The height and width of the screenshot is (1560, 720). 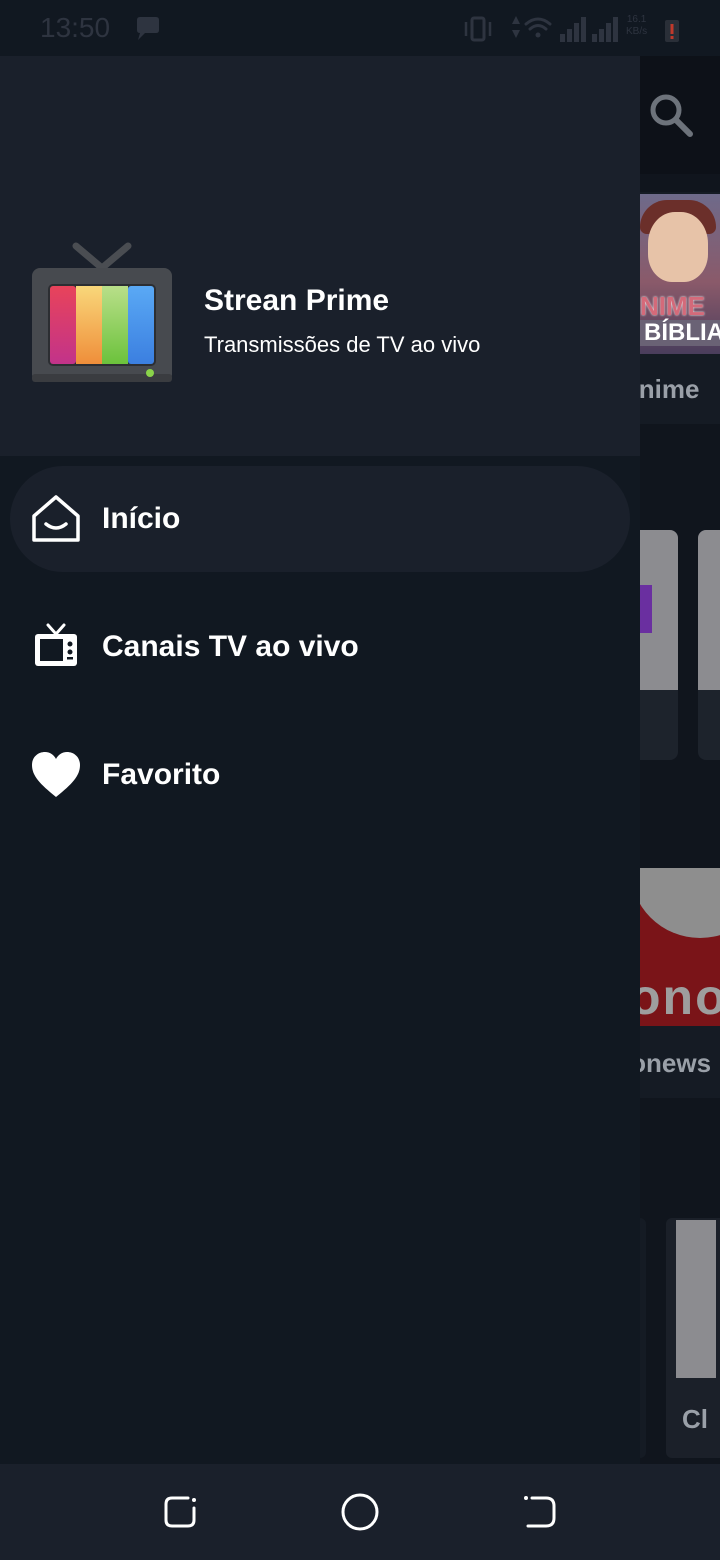 I want to click on drawer-item-label: Canais TV ao vivo, so click(x=230, y=646).